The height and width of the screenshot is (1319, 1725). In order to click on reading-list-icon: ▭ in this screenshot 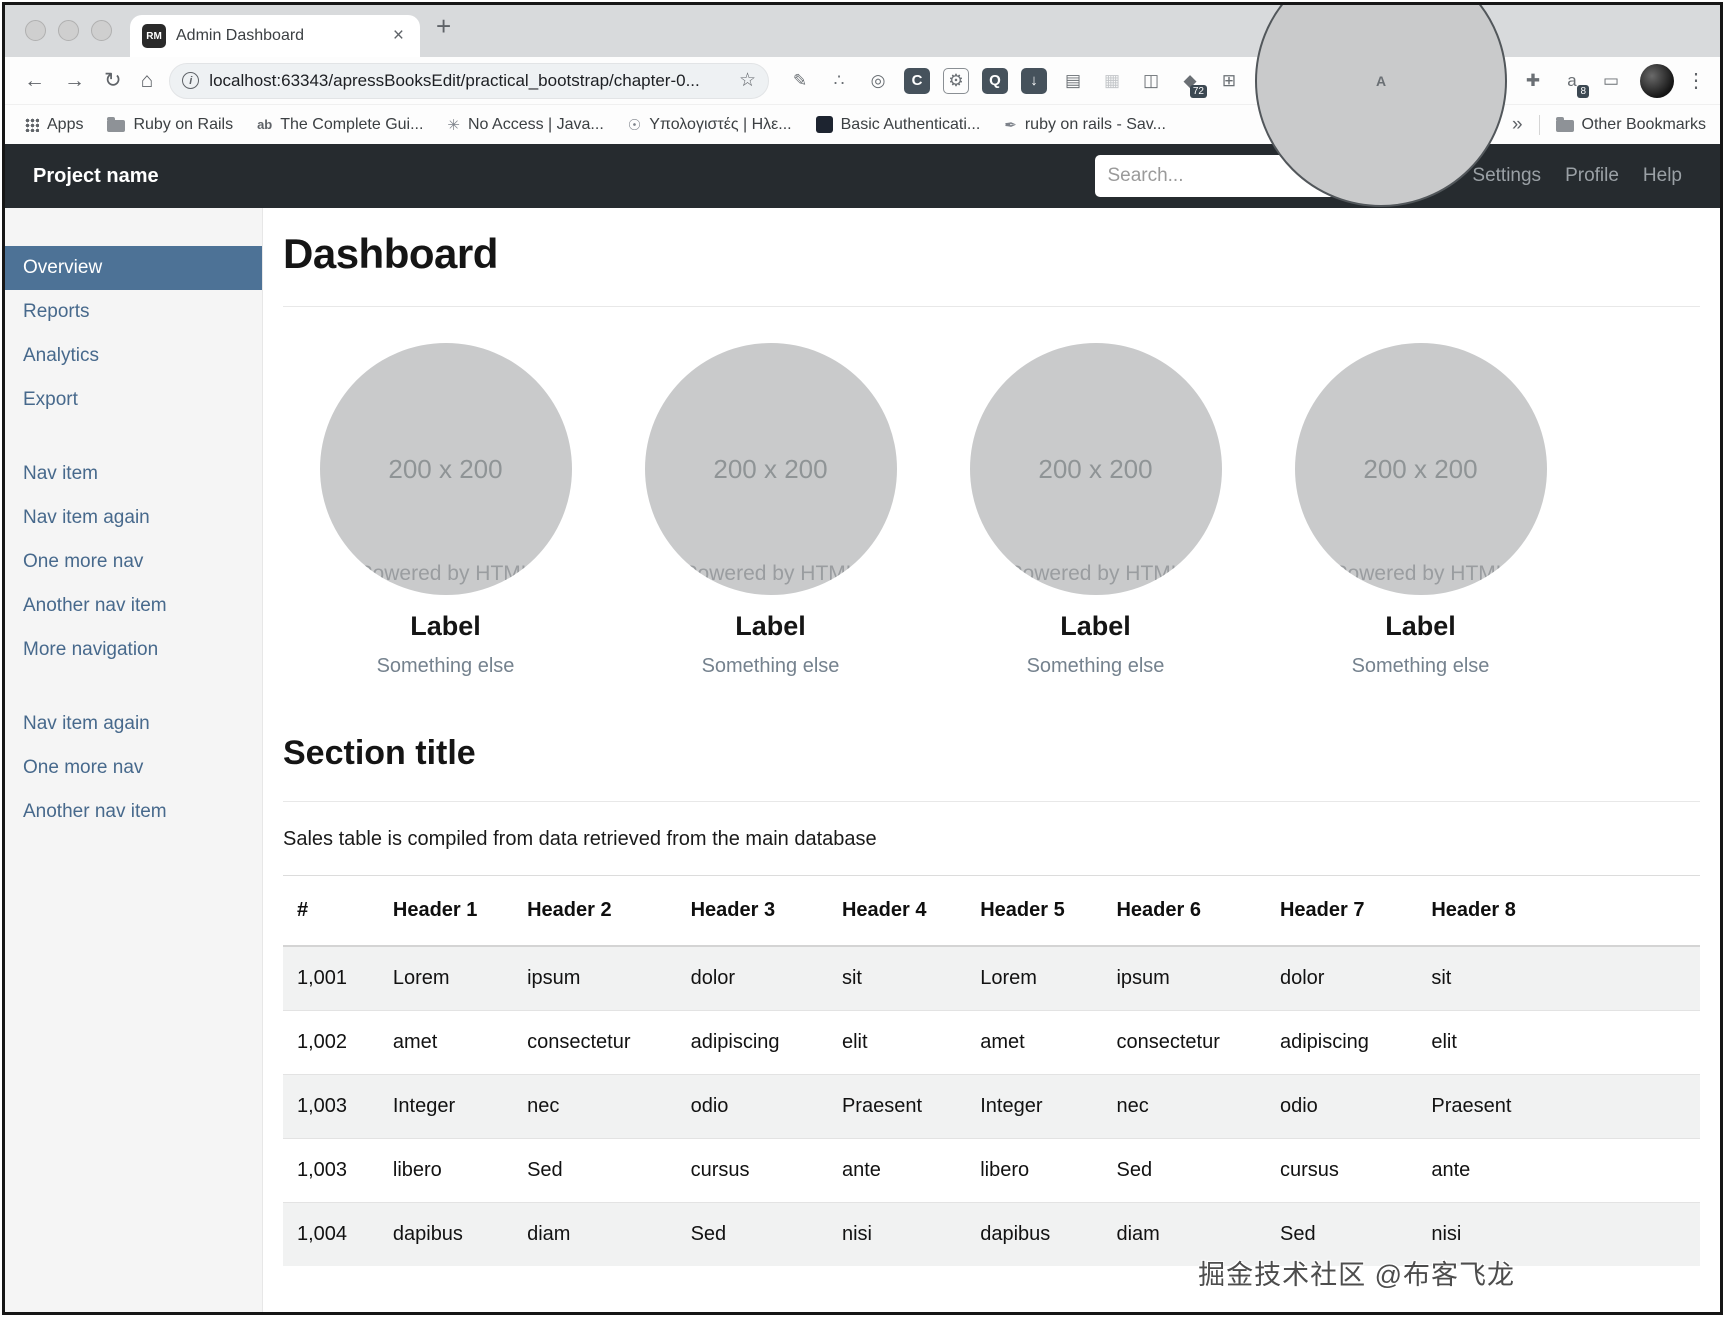, I will do `click(1611, 81)`.